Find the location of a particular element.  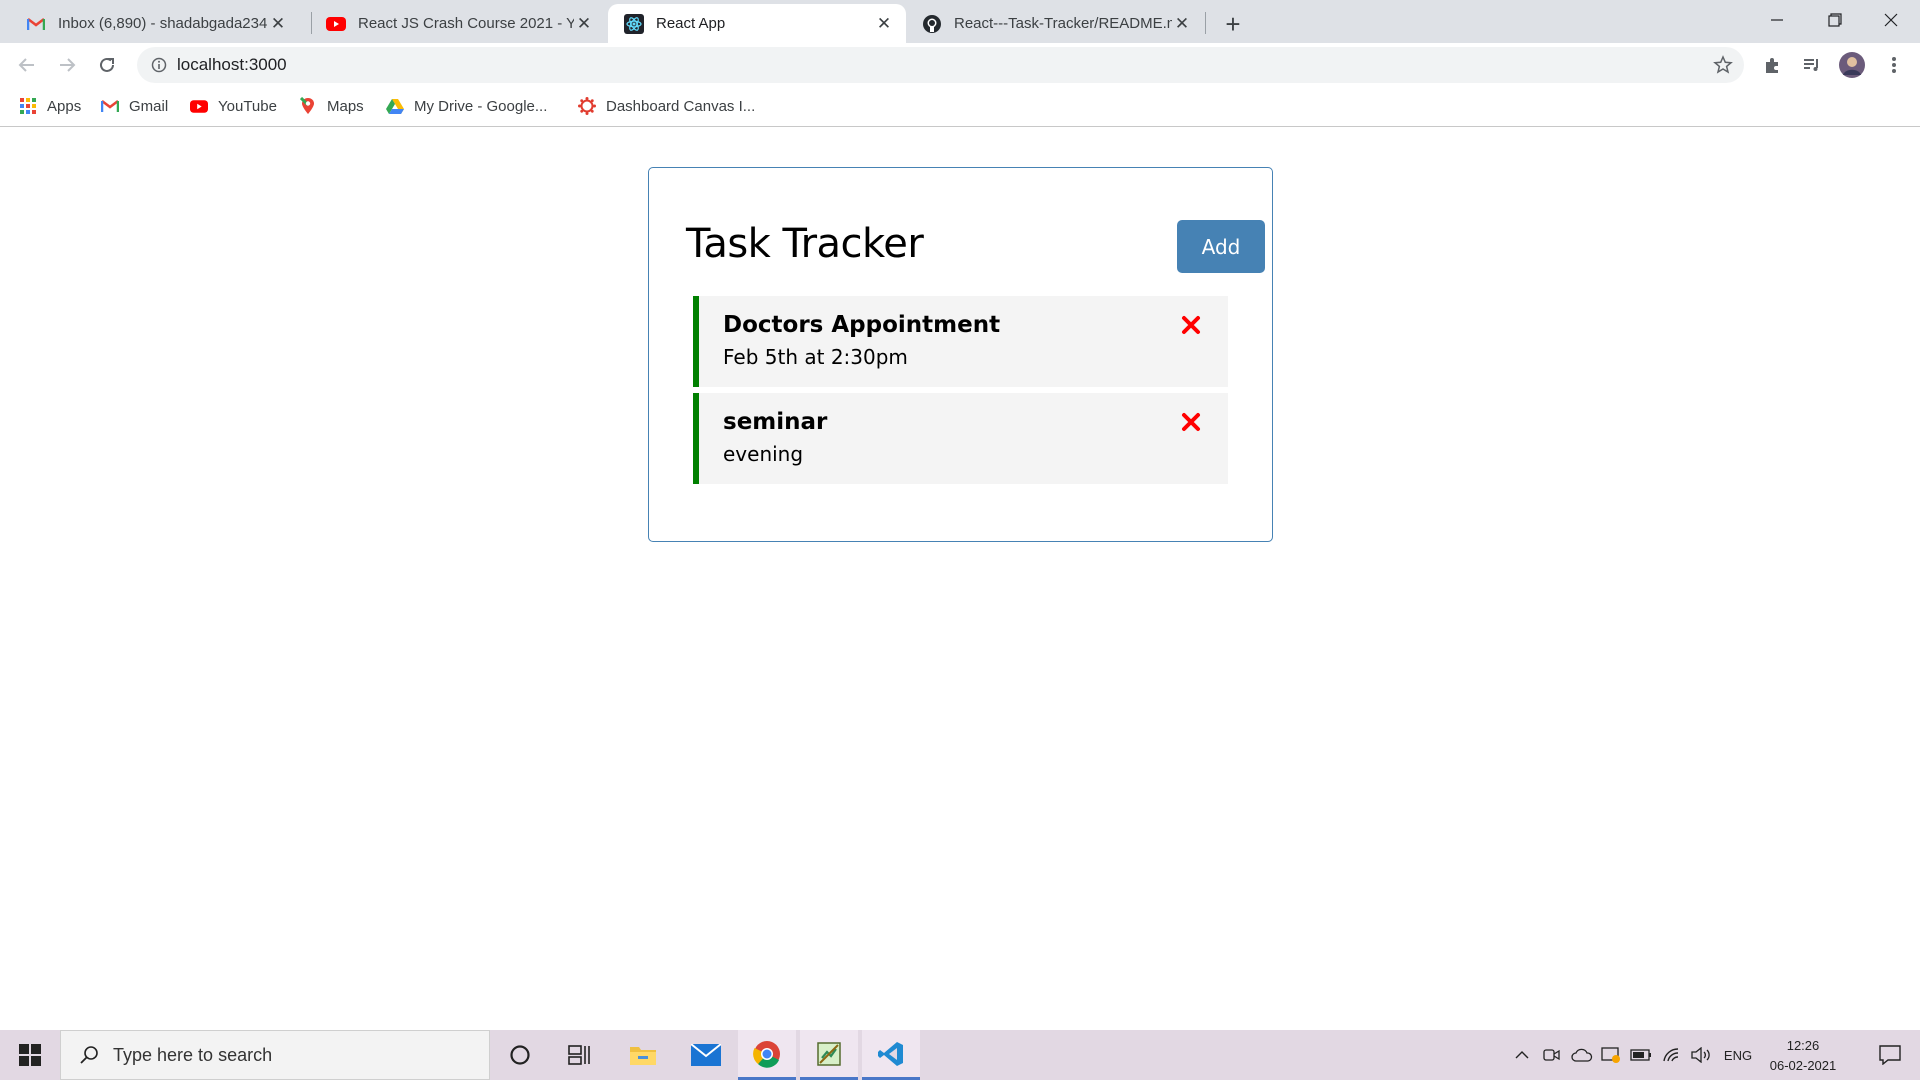

address-bar: localhost:3000 is located at coordinates (940, 65).